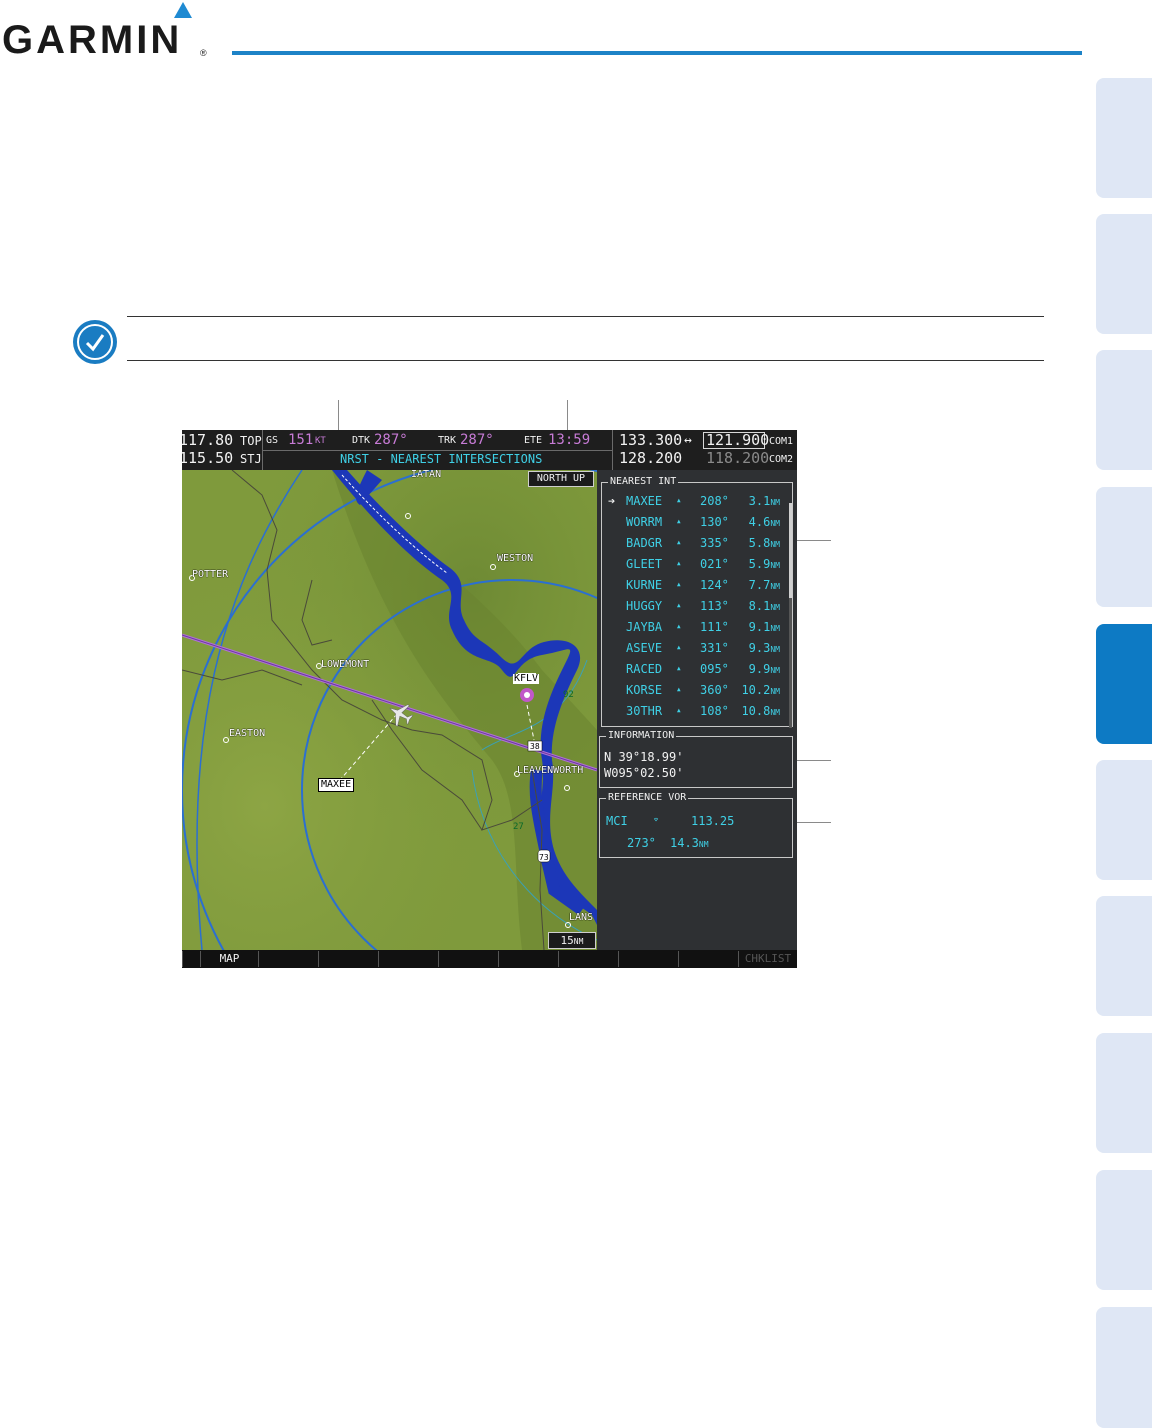 This screenshot has height=1428, width=1152. What do you see at coordinates (814, 540) in the screenshot?
I see `callout-line-nearest` at bounding box center [814, 540].